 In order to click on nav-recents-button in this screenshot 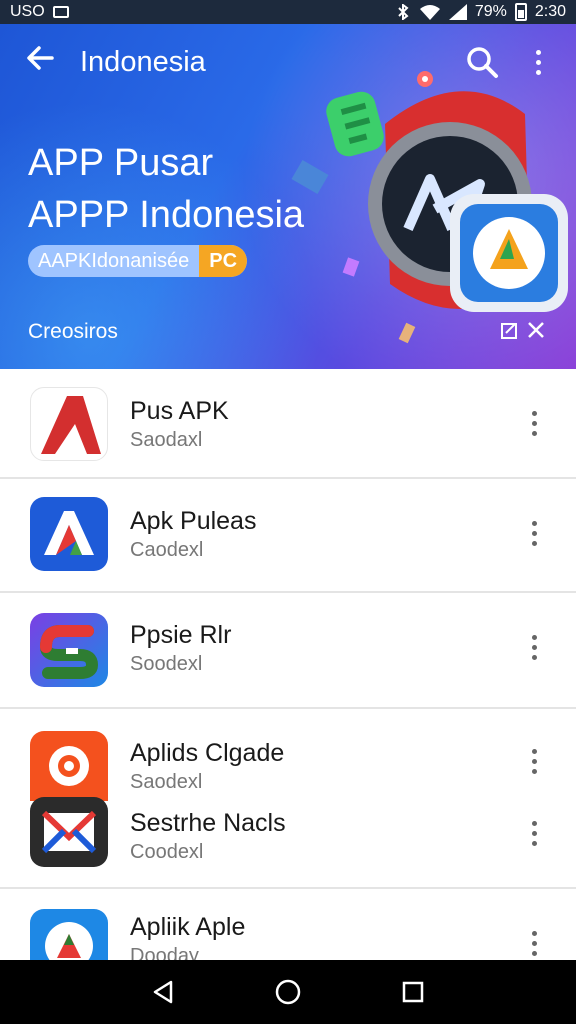, I will do `click(413, 992)`.